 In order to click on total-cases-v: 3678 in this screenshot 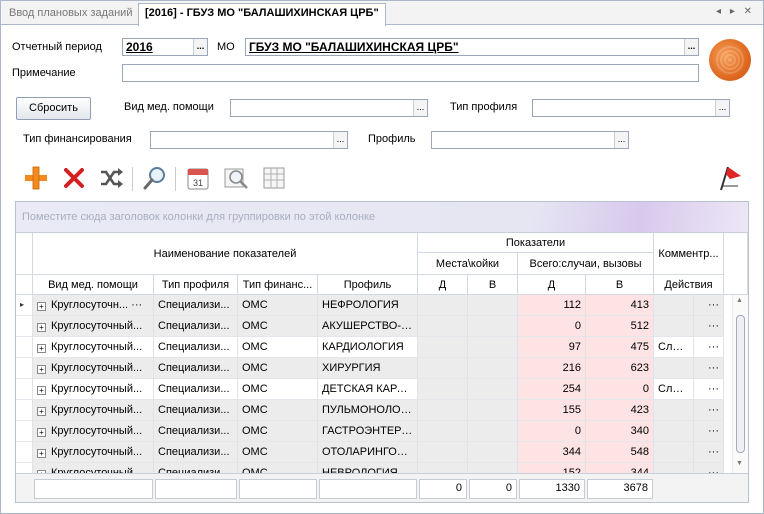, I will do `click(620, 489)`.